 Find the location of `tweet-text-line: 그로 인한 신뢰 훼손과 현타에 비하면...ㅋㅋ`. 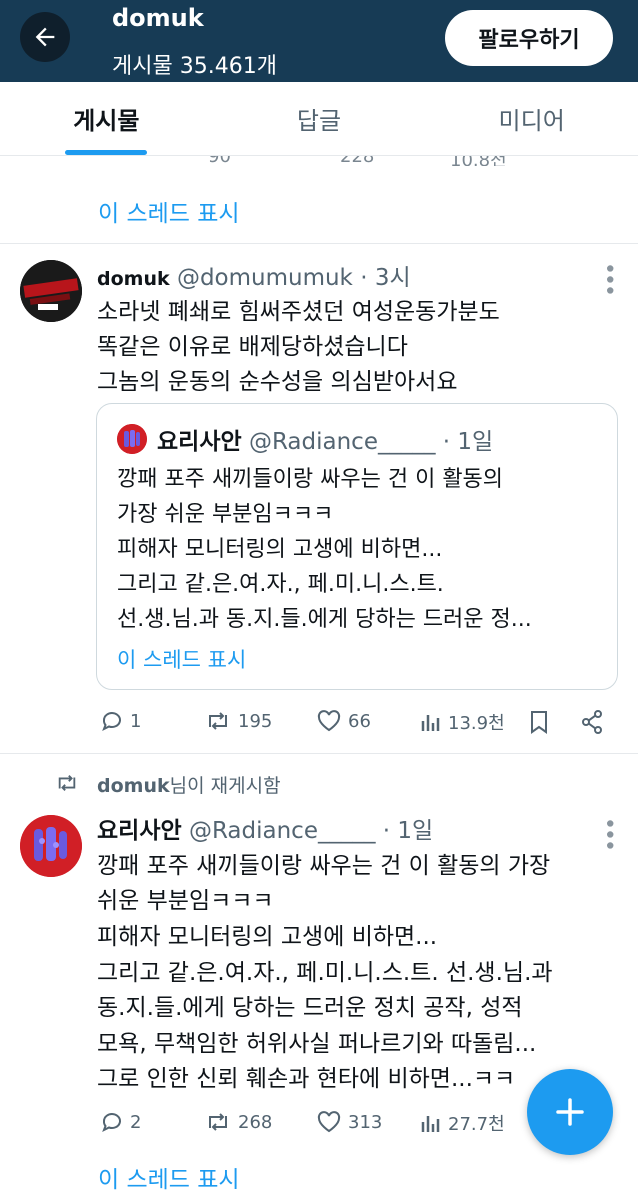

tweet-text-line: 그로 인한 신뢰 훼손과 현타에 비하면...ㅋㅋ is located at coordinates (306, 1079).